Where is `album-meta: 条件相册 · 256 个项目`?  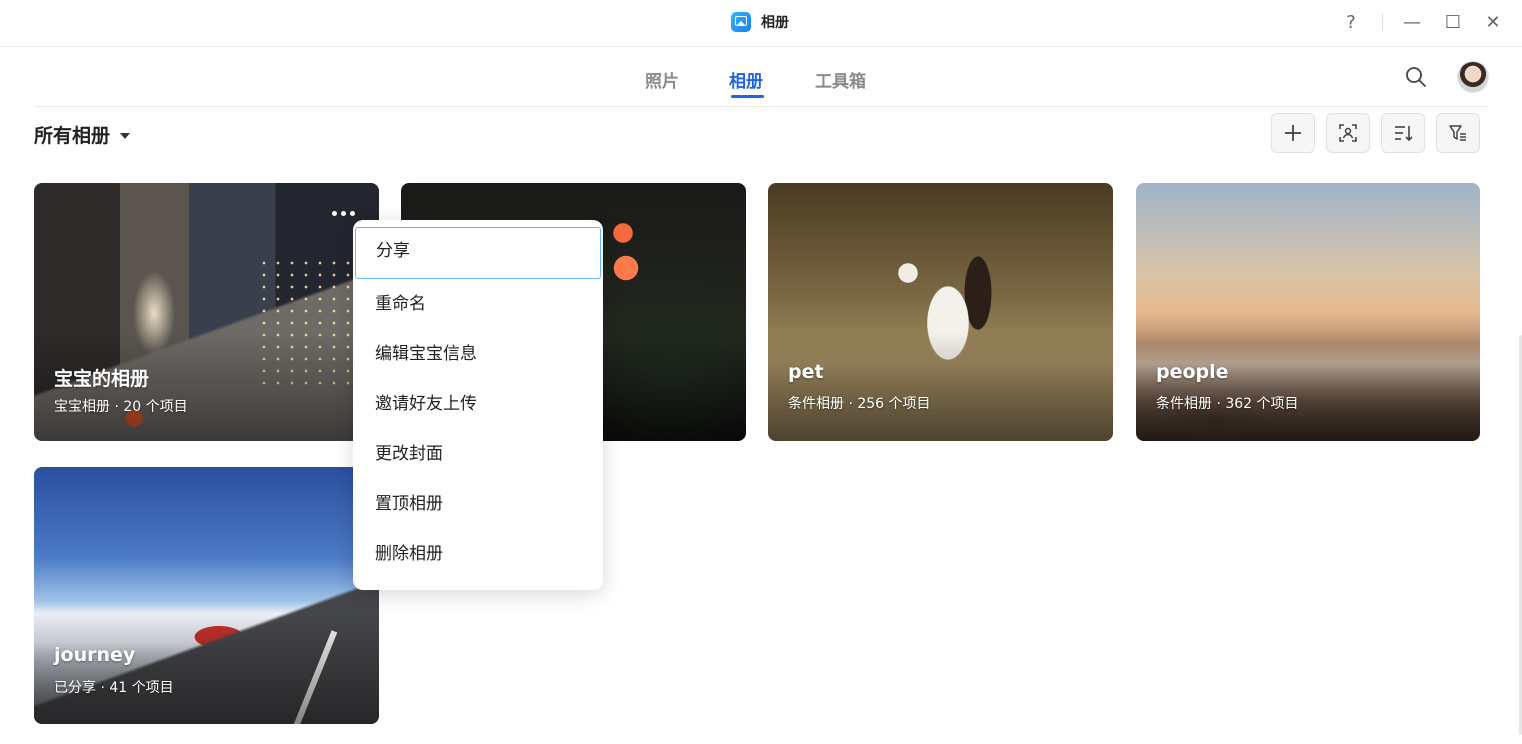
album-meta: 条件相册 · 256 个项目 is located at coordinates (859, 404).